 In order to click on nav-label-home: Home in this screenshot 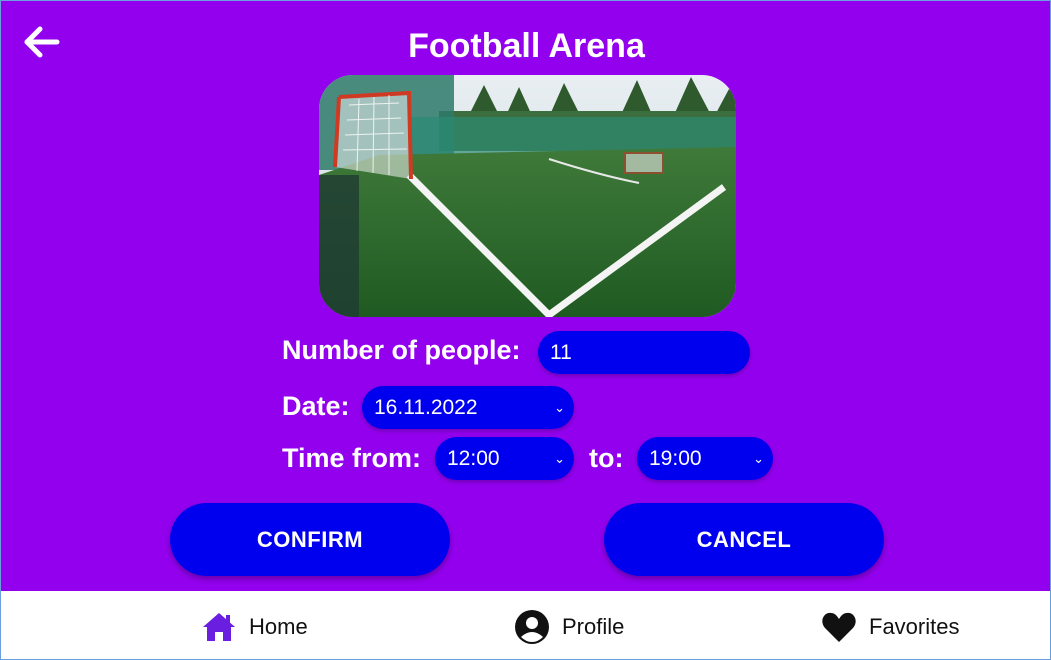, I will do `click(278, 626)`.